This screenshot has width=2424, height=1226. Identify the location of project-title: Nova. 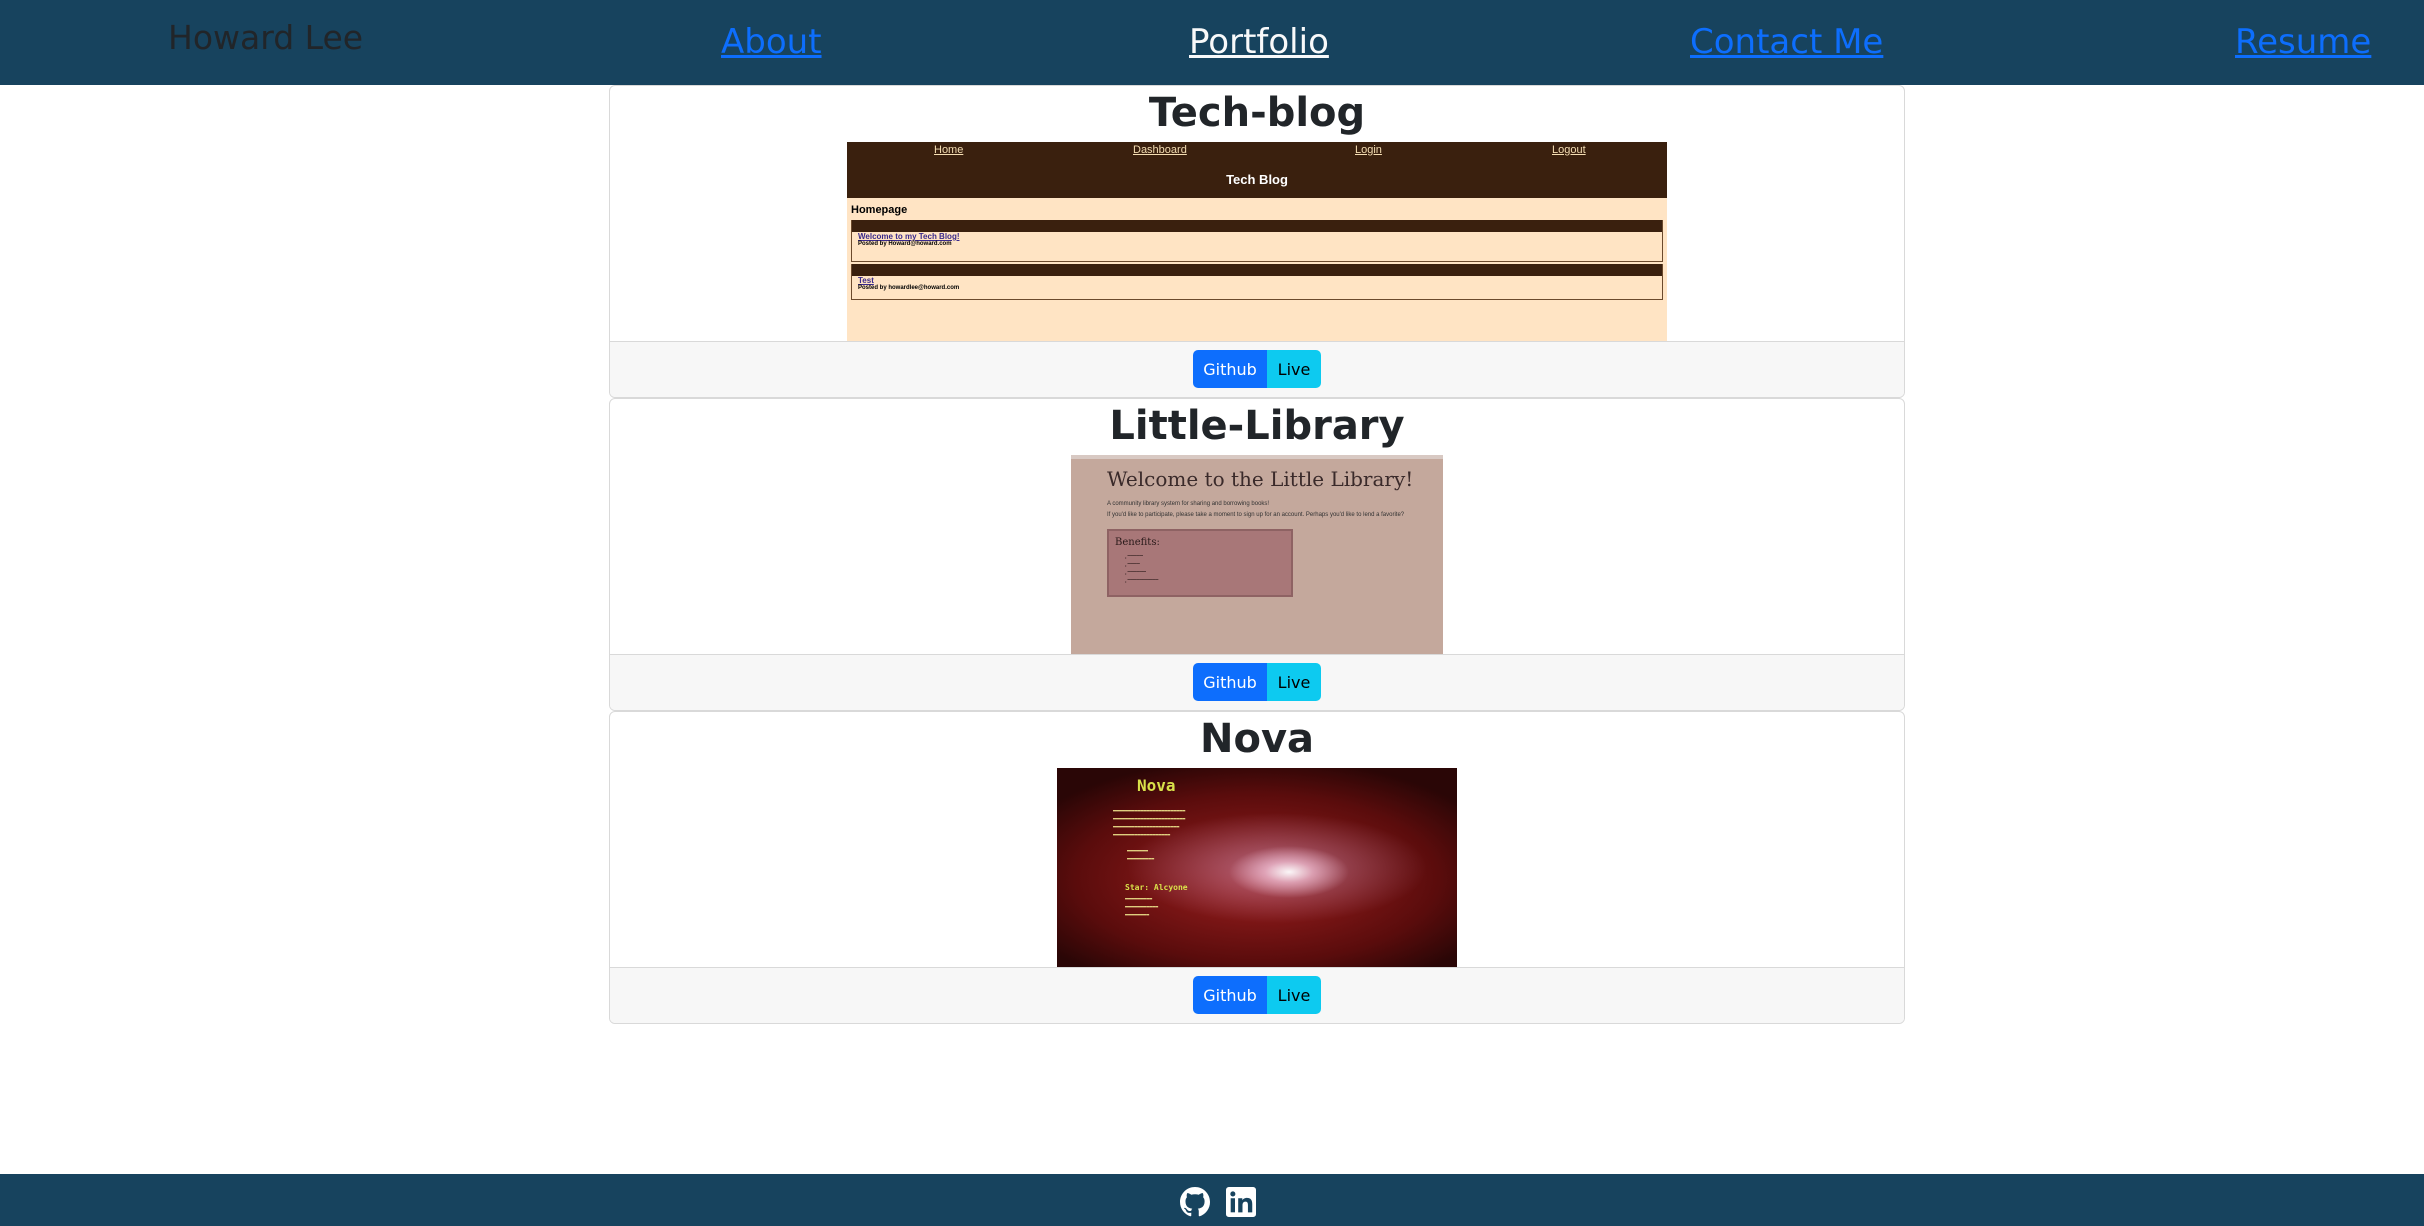
(1257, 739).